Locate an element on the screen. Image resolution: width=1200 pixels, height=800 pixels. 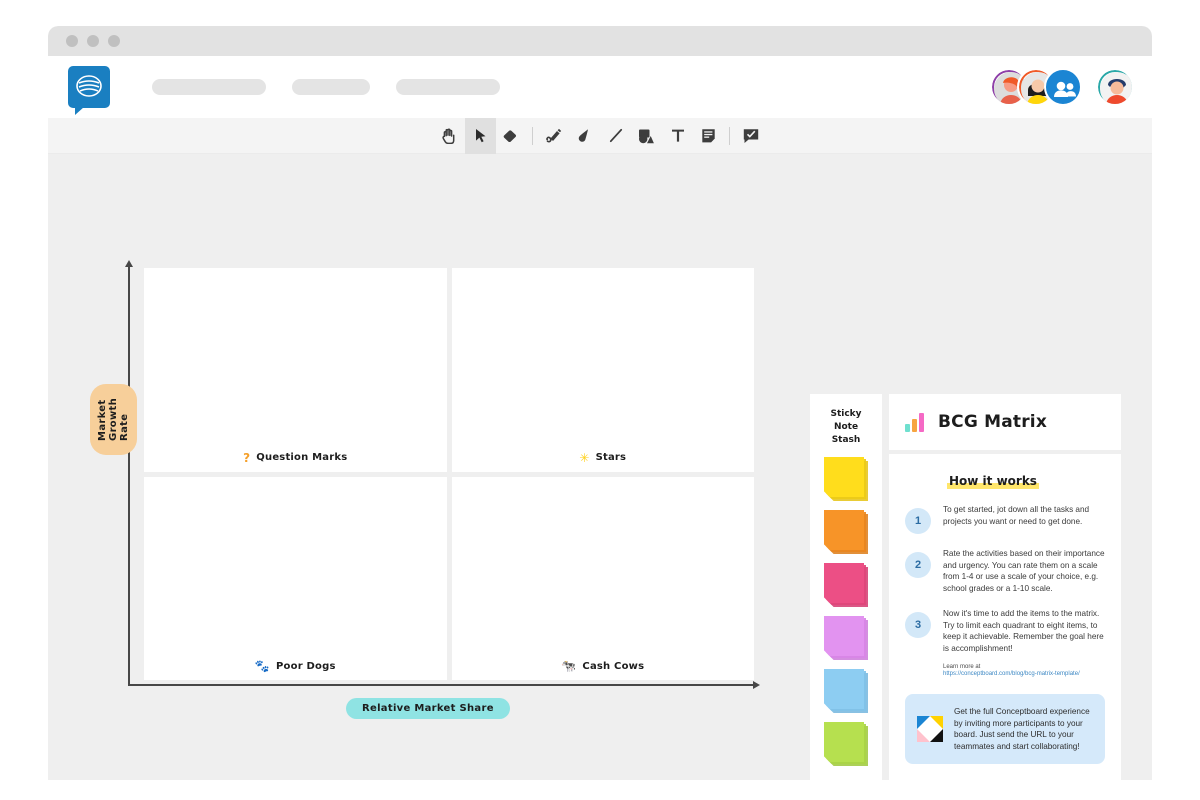
comment-tool is located at coordinates (750, 136).